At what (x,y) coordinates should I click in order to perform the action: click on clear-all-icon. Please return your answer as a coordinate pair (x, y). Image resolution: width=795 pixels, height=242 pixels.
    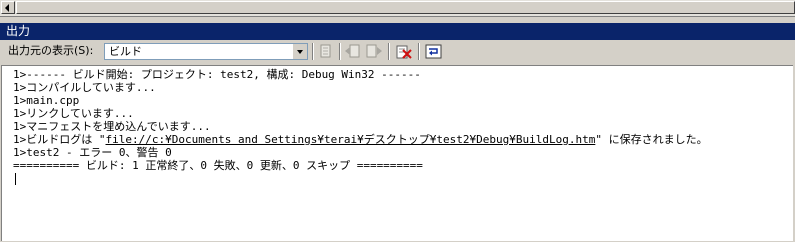
    Looking at the image, I should click on (404, 52).